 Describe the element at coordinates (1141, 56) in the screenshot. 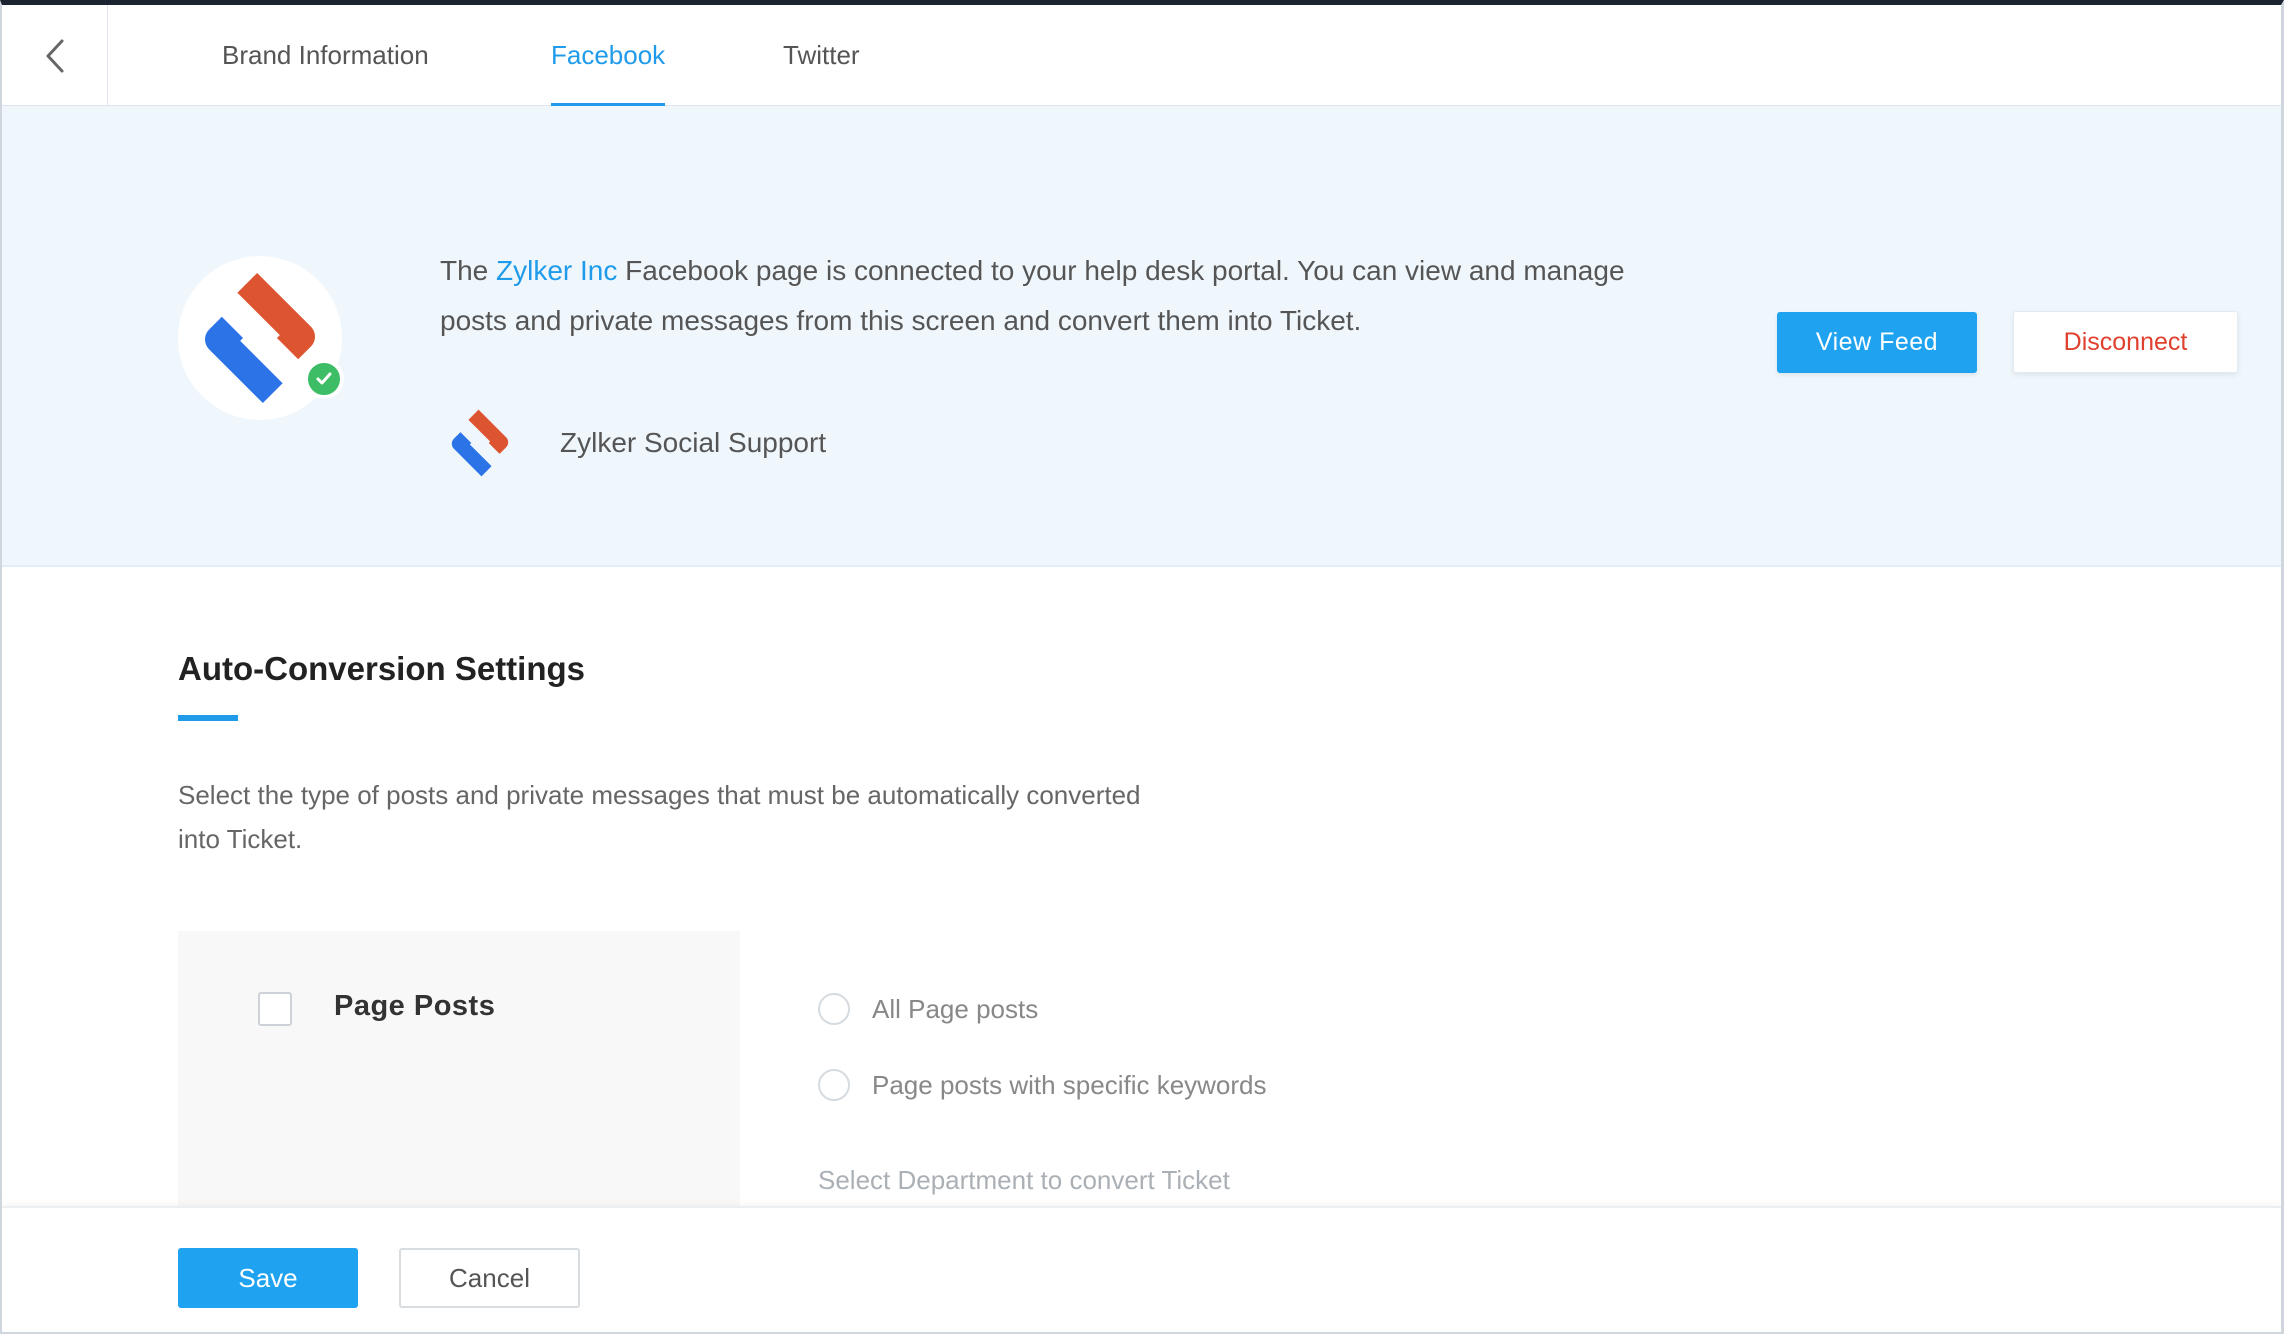

I see `tab-header: Brand Information Facebook Twitter` at that location.